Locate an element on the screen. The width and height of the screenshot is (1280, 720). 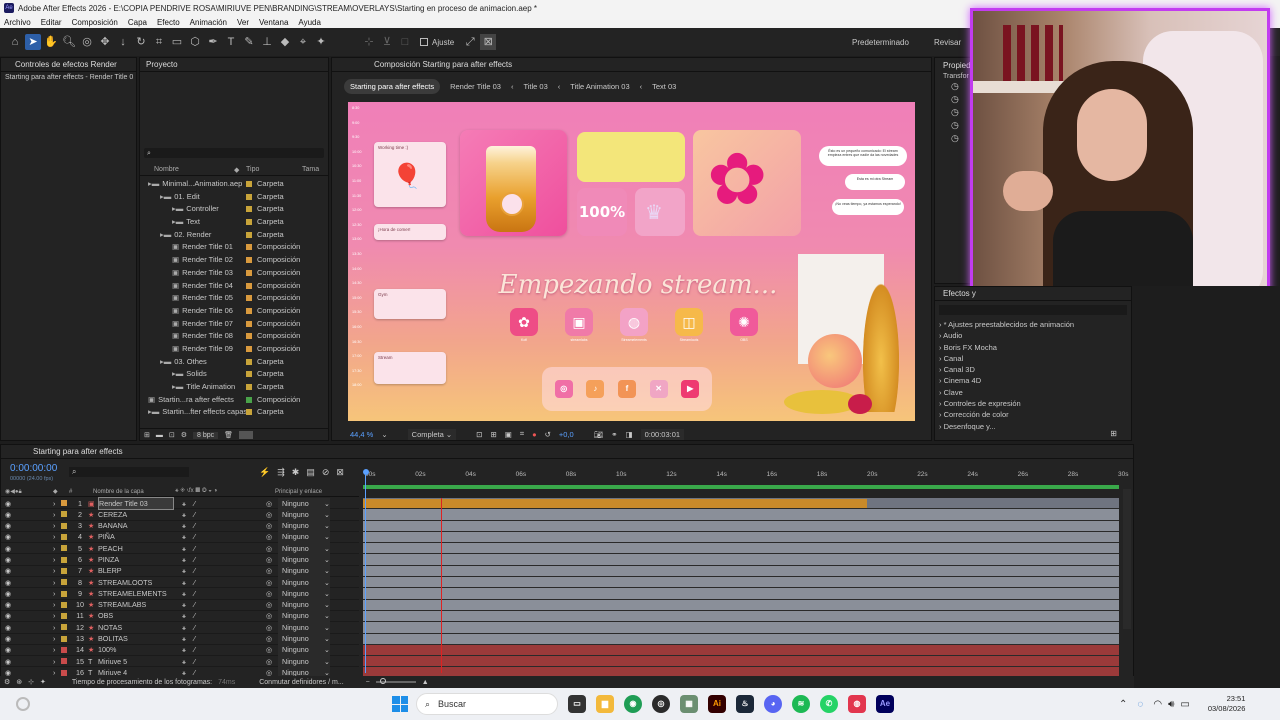
layer-duration-bar is located at coordinates (615, 503).